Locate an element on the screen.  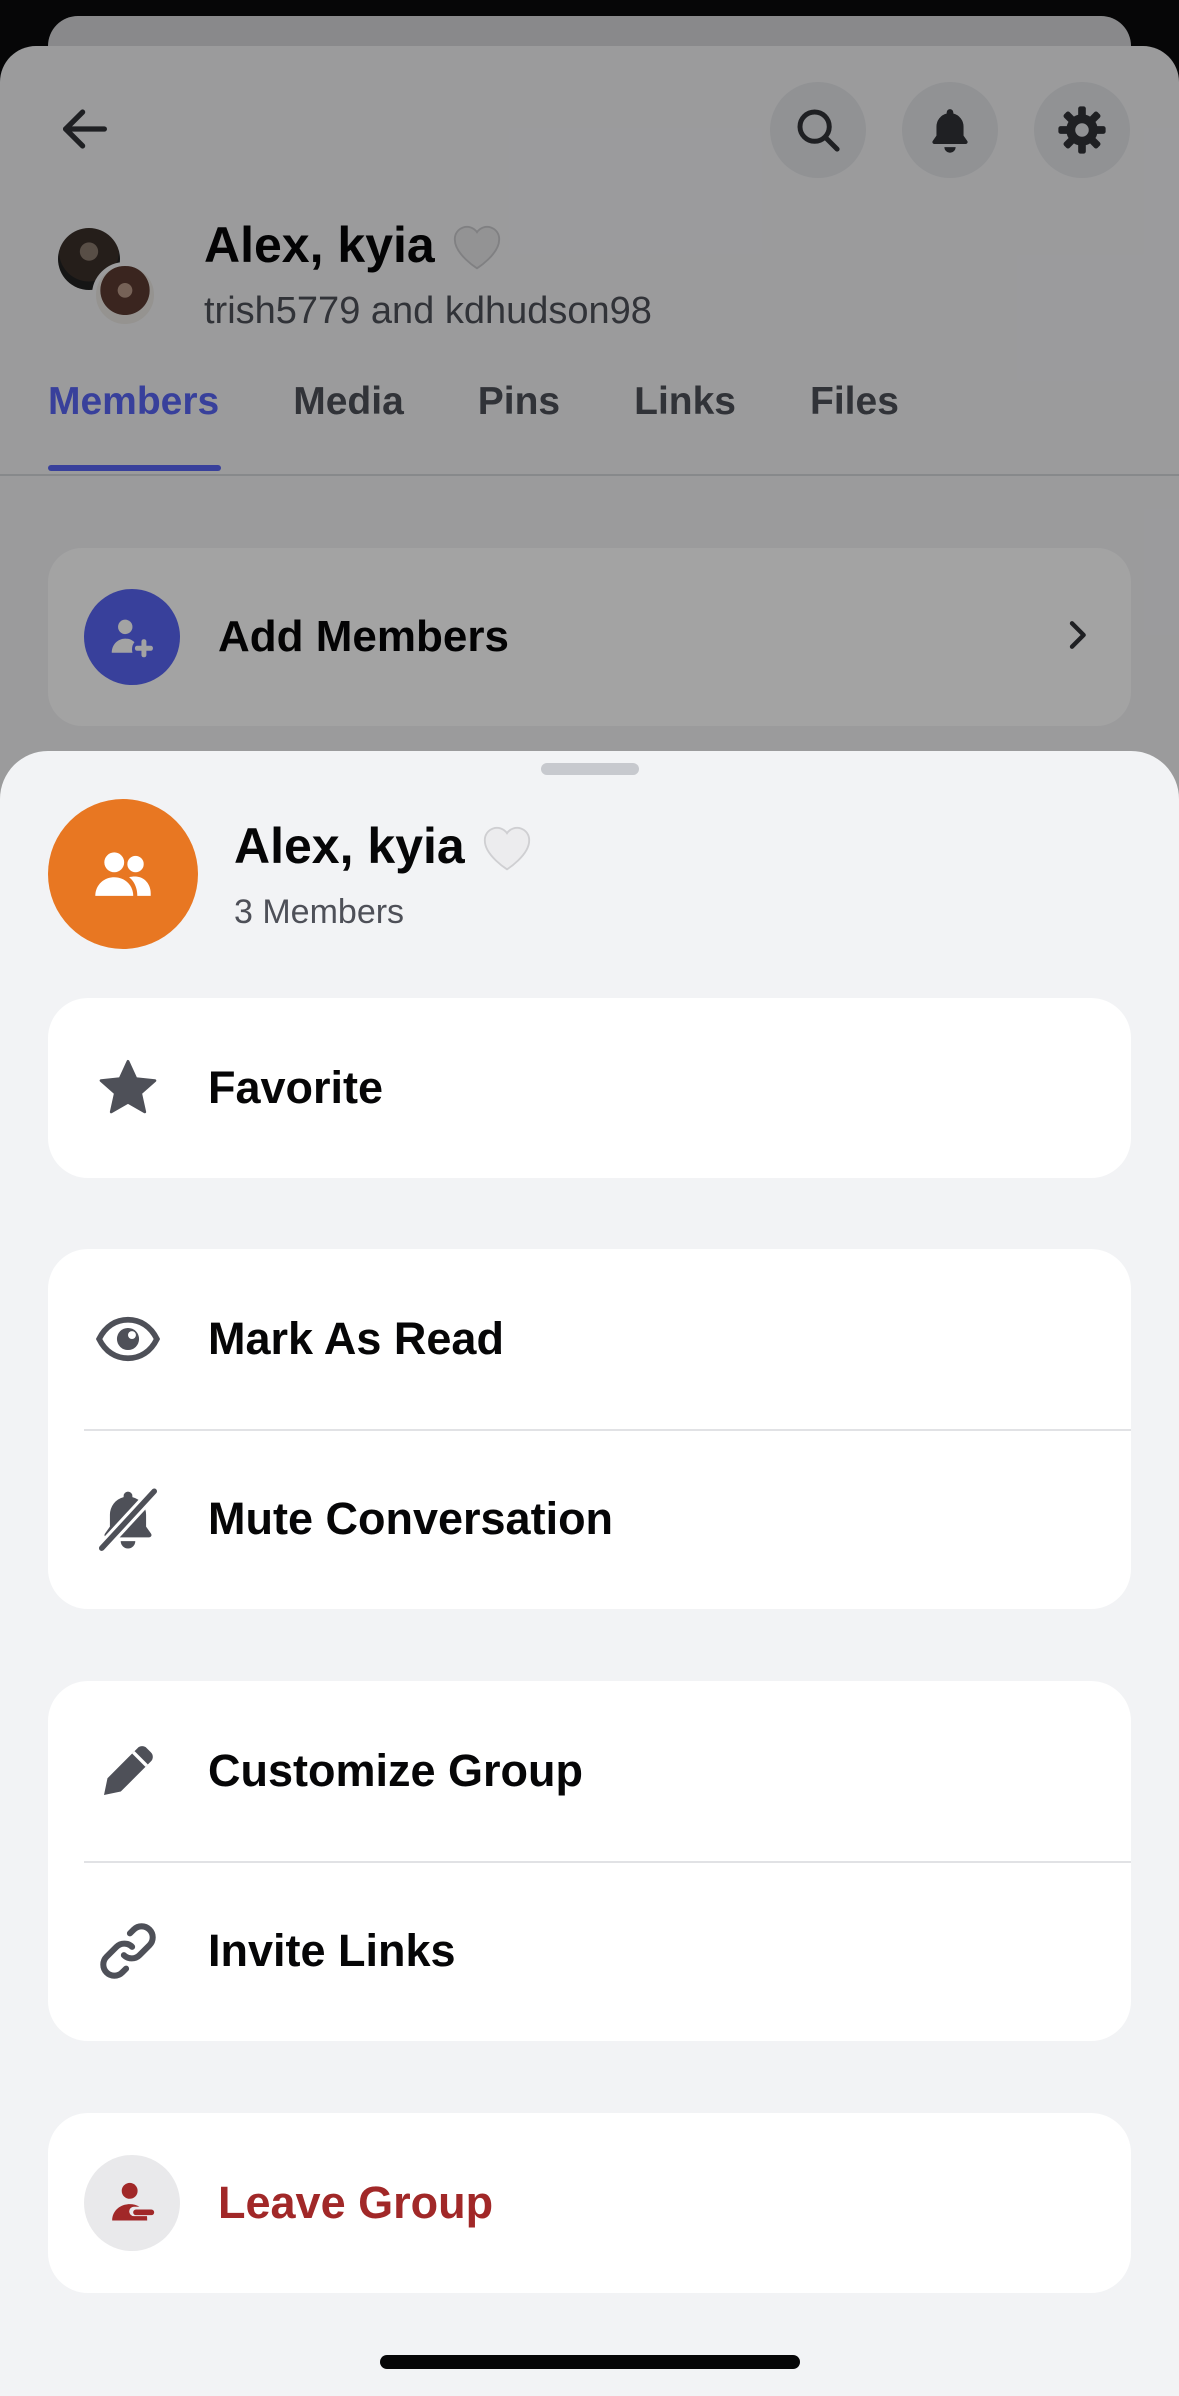
mute-conversation-label: Mute Conversation is located at coordinates (411, 1518).